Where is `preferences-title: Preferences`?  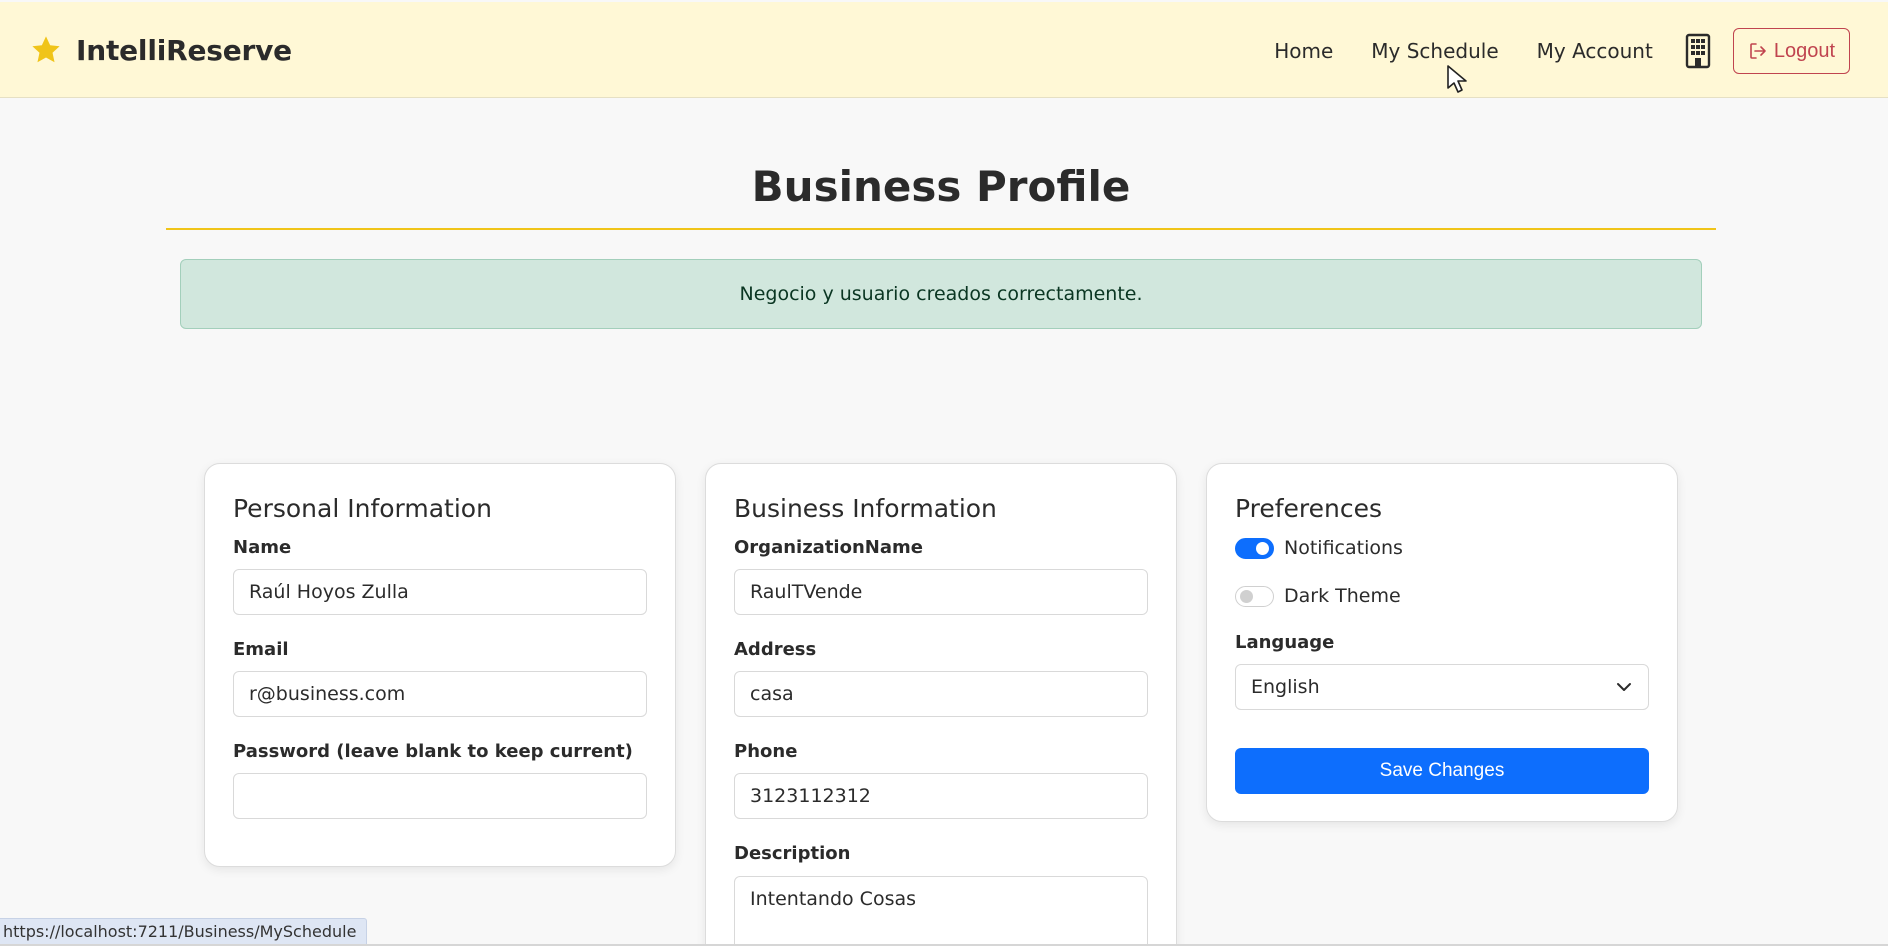
preferences-title: Preferences is located at coordinates (1309, 508).